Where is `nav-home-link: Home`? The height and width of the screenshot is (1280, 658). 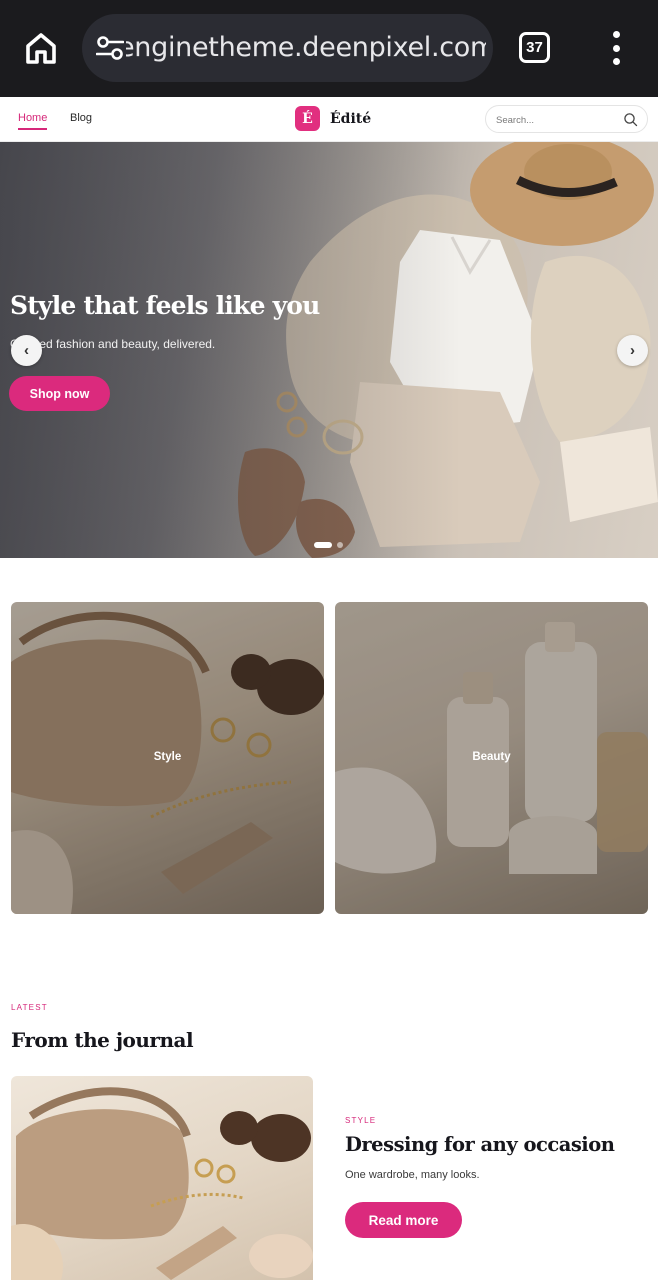 nav-home-link: Home is located at coordinates (33, 121).